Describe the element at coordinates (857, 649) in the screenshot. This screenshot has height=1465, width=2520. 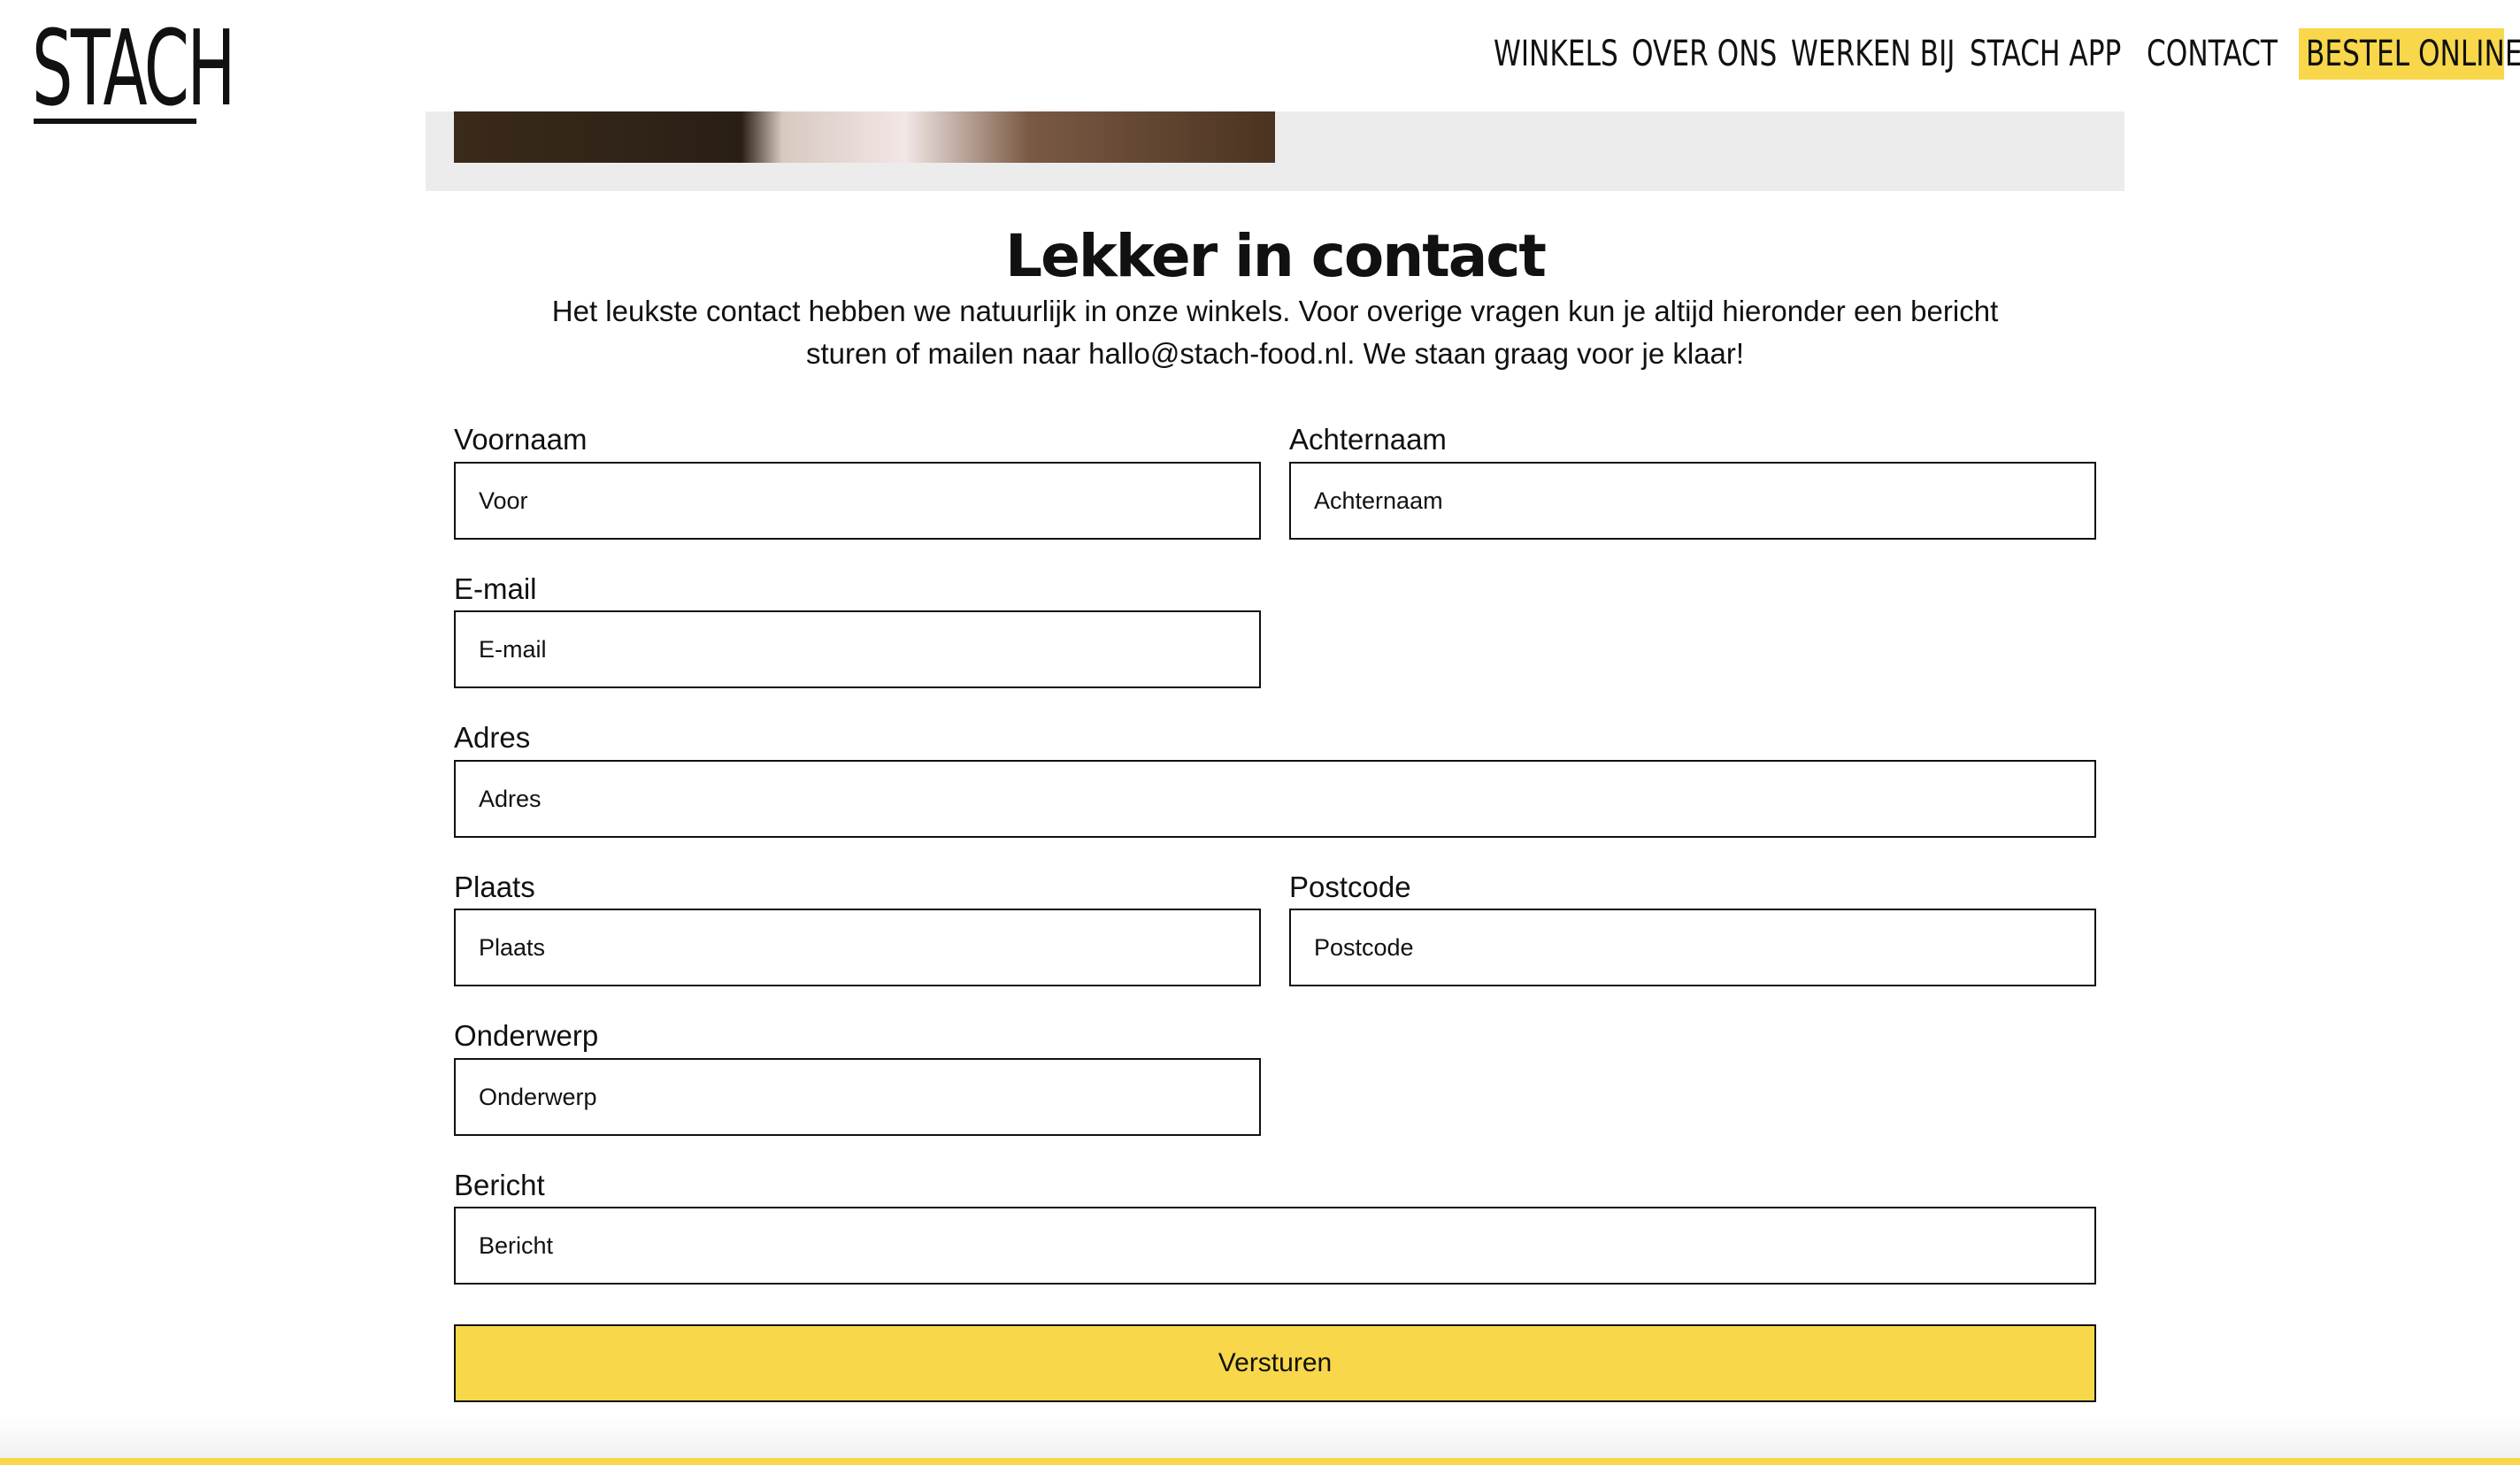
I see `email-field` at that location.